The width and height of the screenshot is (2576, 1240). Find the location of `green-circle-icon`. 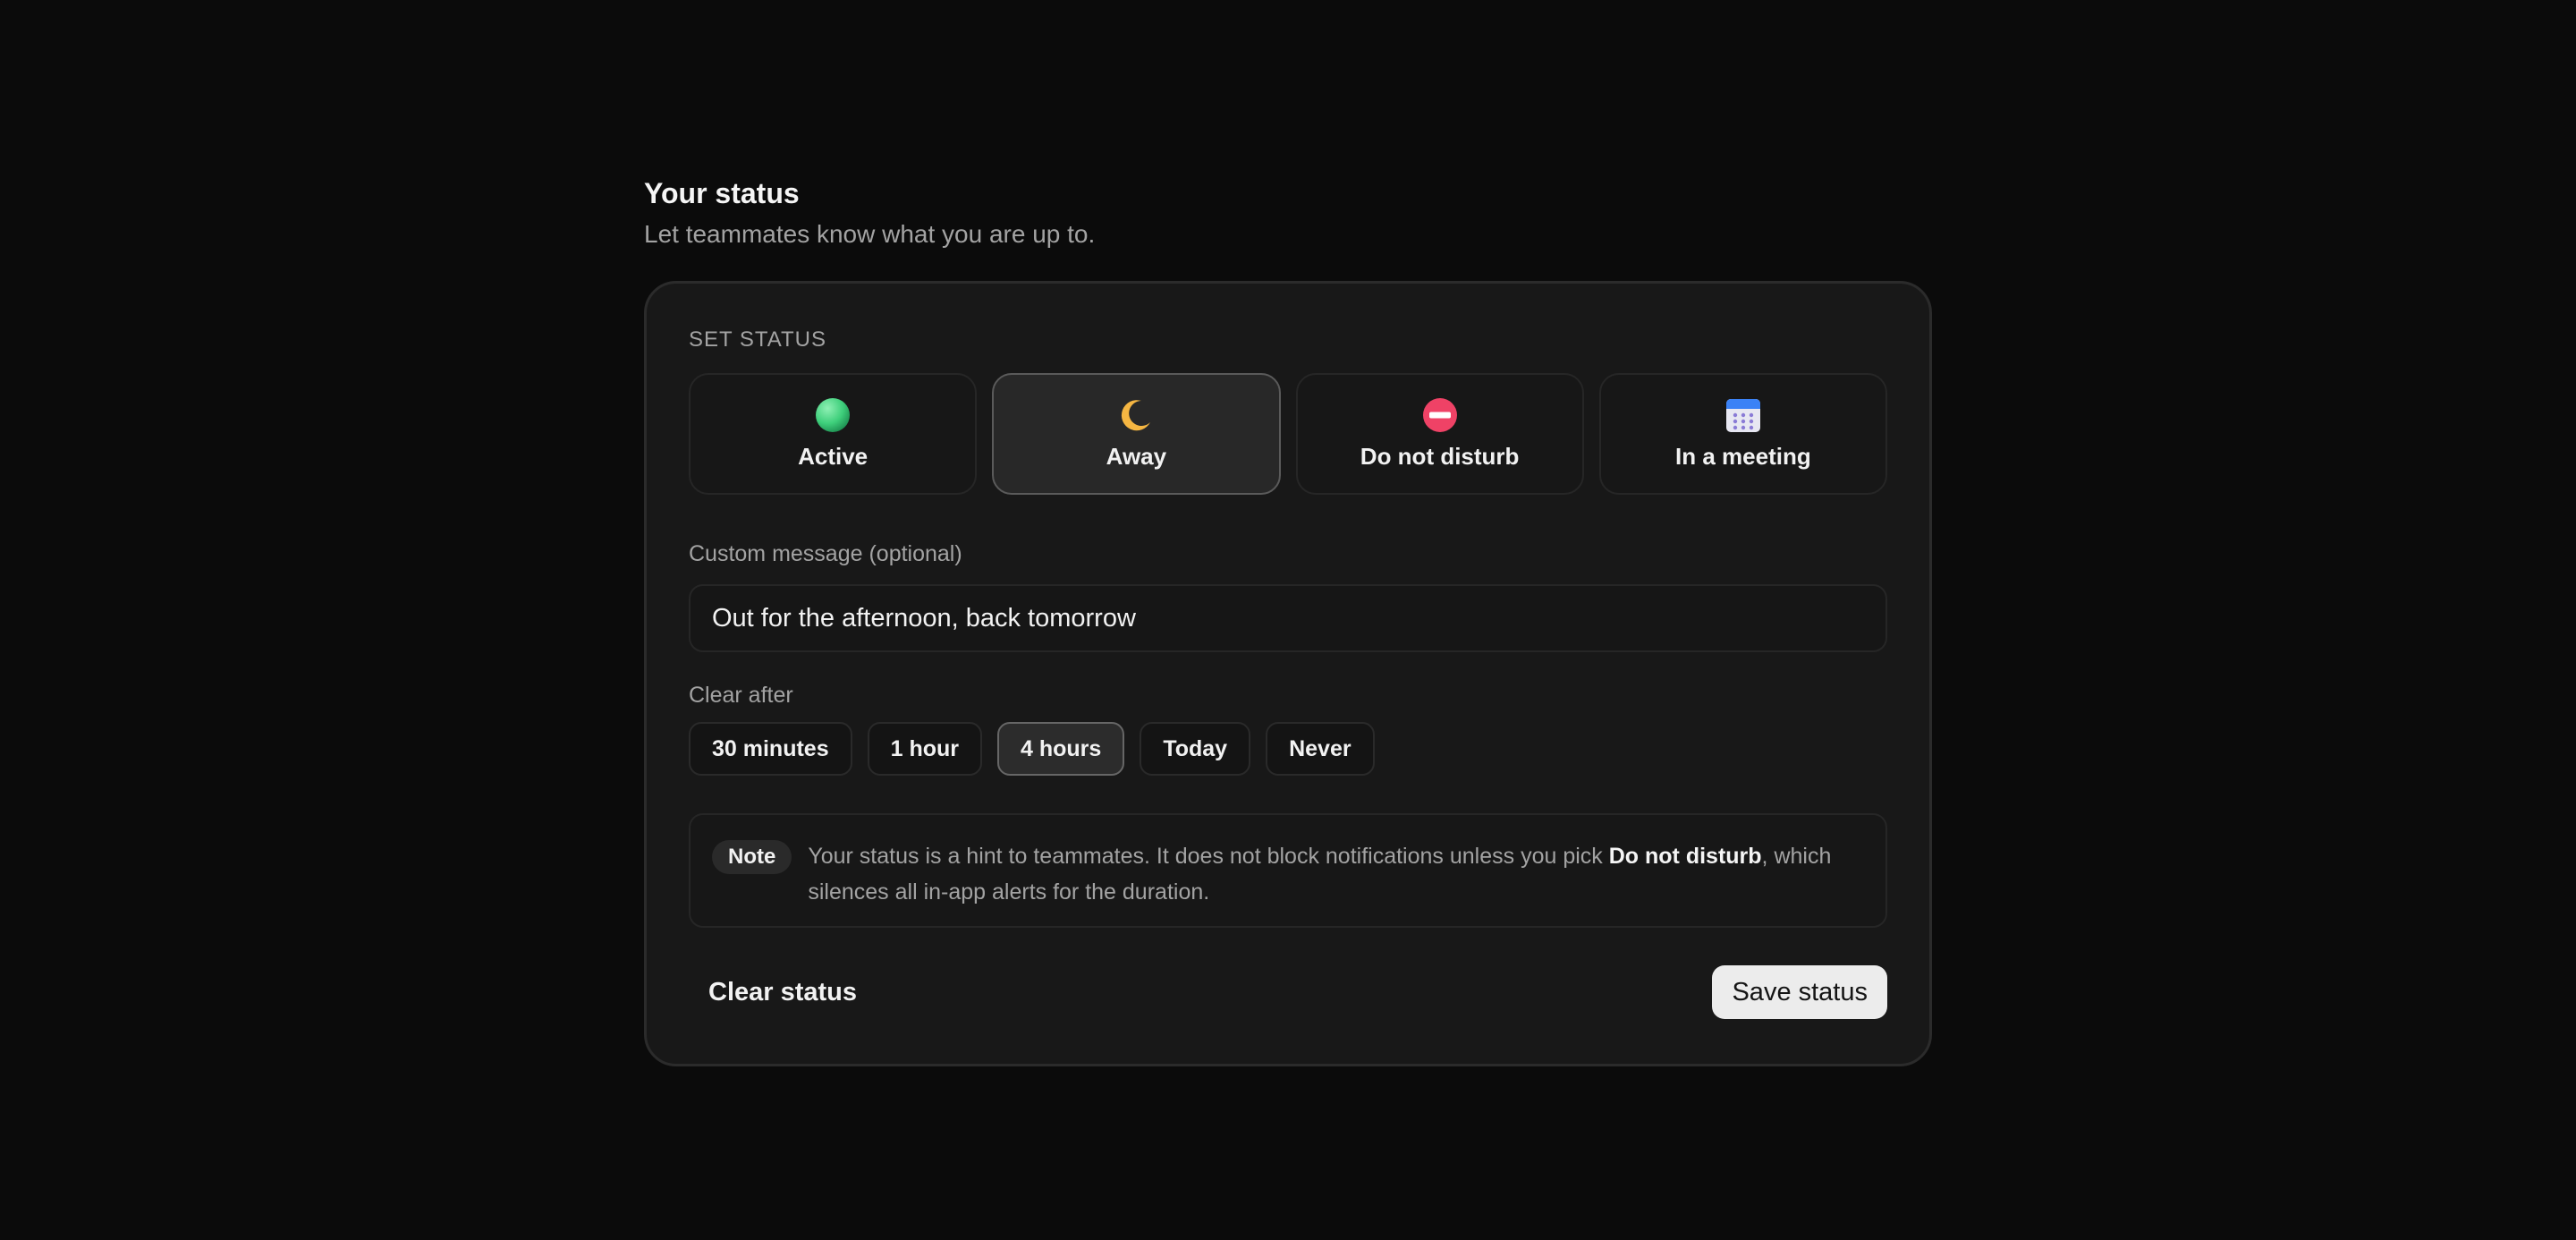

green-circle-icon is located at coordinates (833, 415).